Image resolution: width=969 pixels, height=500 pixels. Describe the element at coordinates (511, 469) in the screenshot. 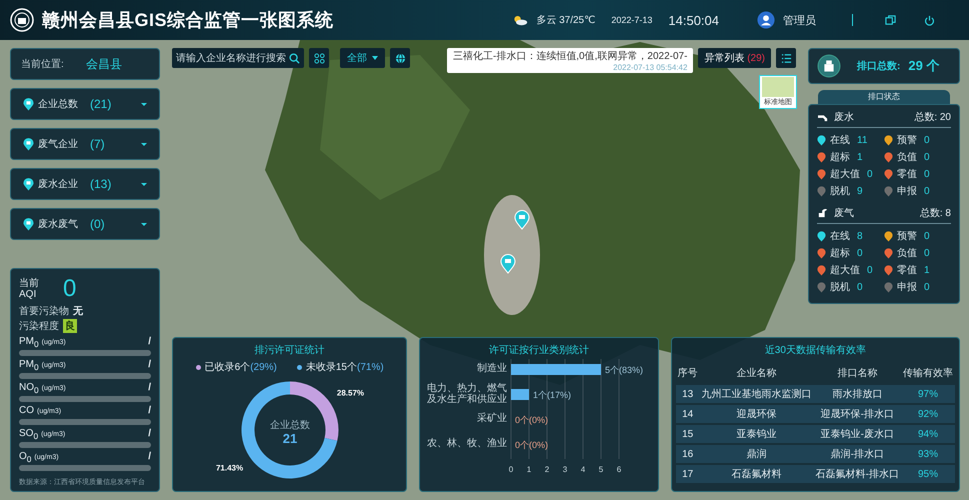

I see `axis-tick-label: 0` at that location.